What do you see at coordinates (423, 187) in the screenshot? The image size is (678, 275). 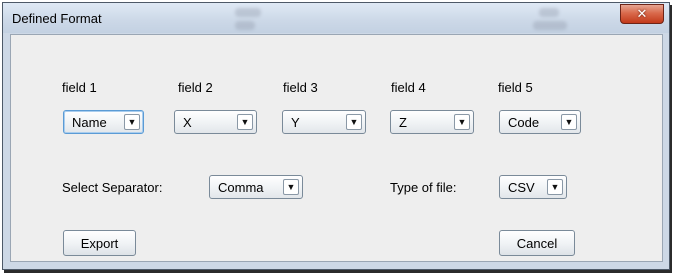 I see `file-type-label: Type of file:` at bounding box center [423, 187].